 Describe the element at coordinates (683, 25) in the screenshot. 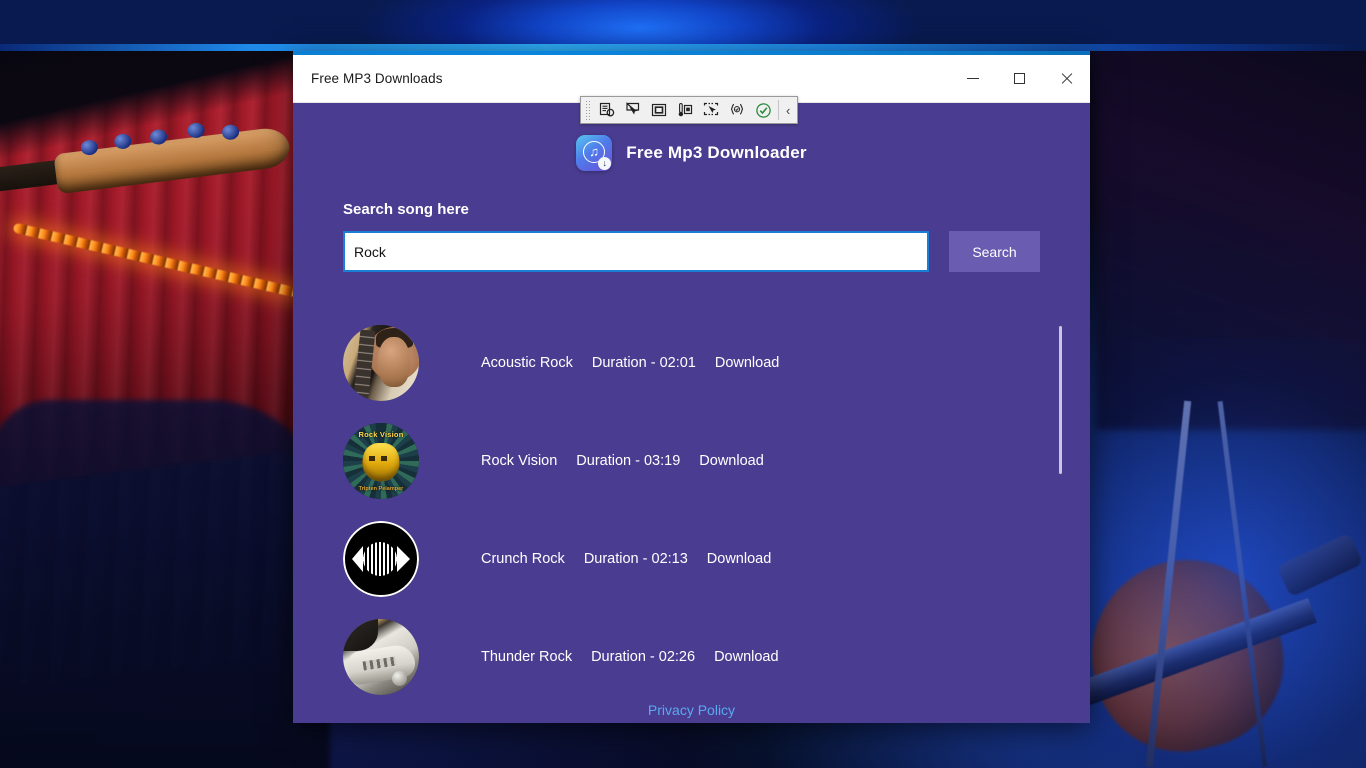

I see `top-stage-light` at that location.